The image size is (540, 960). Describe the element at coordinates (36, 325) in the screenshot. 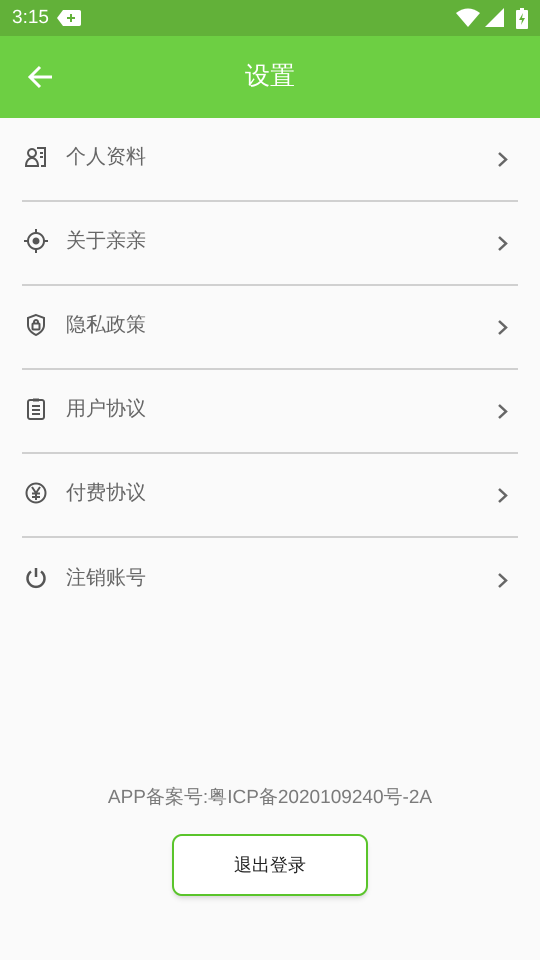

I see `shield-lock-icon` at that location.